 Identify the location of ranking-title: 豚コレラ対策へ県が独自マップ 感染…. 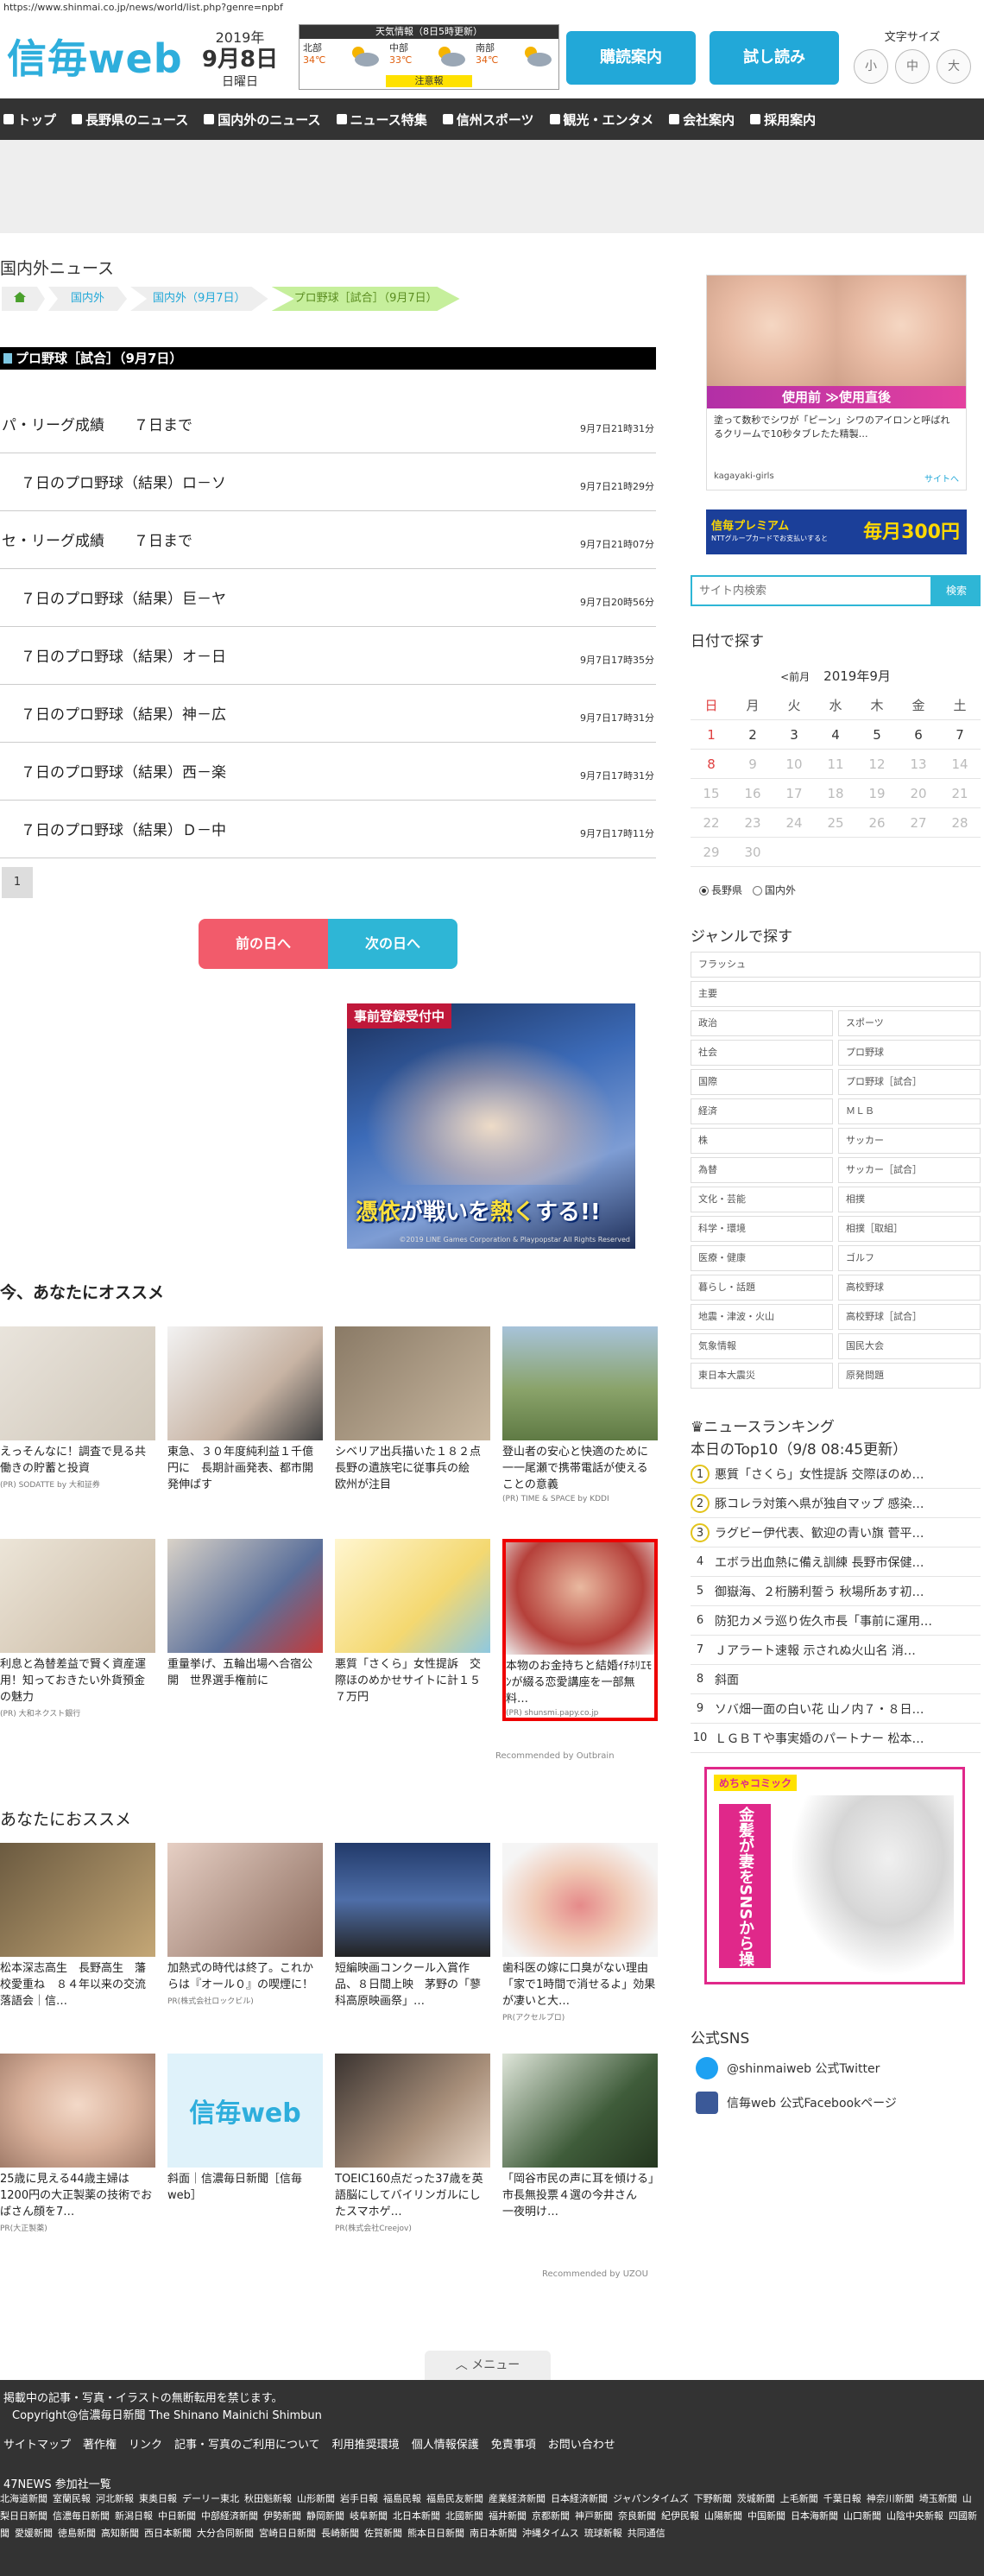
(819, 1503).